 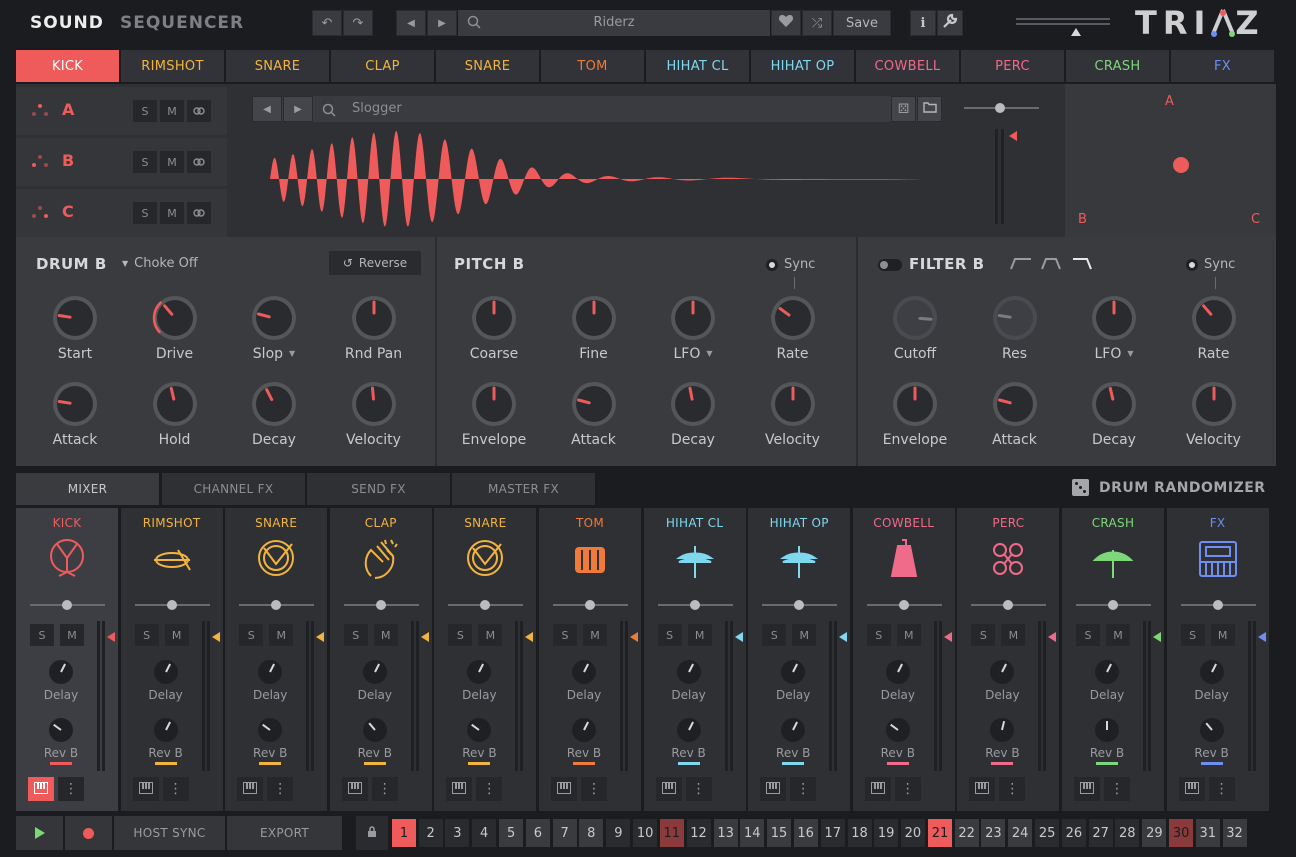 What do you see at coordinates (1015, 318) in the screenshot?
I see `filter-res-knob` at bounding box center [1015, 318].